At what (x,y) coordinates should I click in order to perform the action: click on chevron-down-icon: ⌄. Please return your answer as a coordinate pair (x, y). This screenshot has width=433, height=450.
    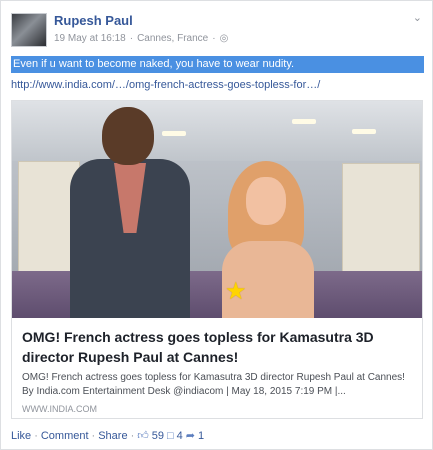
    Looking at the image, I should click on (417, 17).